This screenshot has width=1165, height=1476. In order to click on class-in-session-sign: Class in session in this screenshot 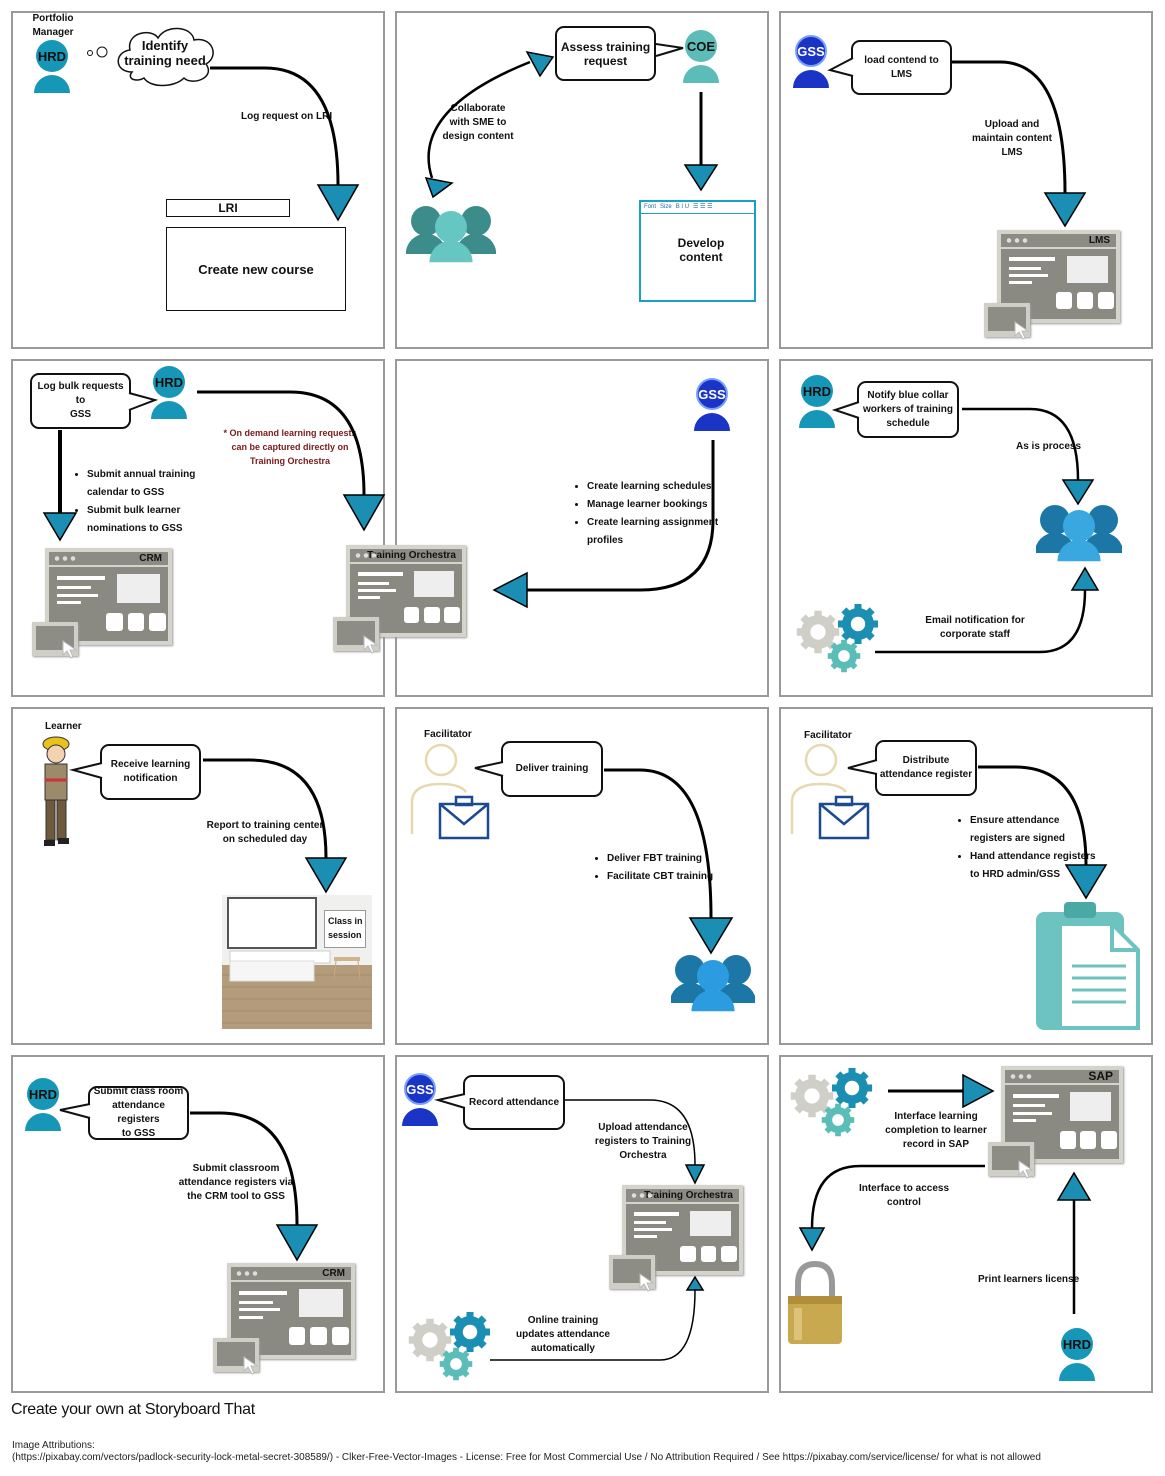, I will do `click(345, 929)`.